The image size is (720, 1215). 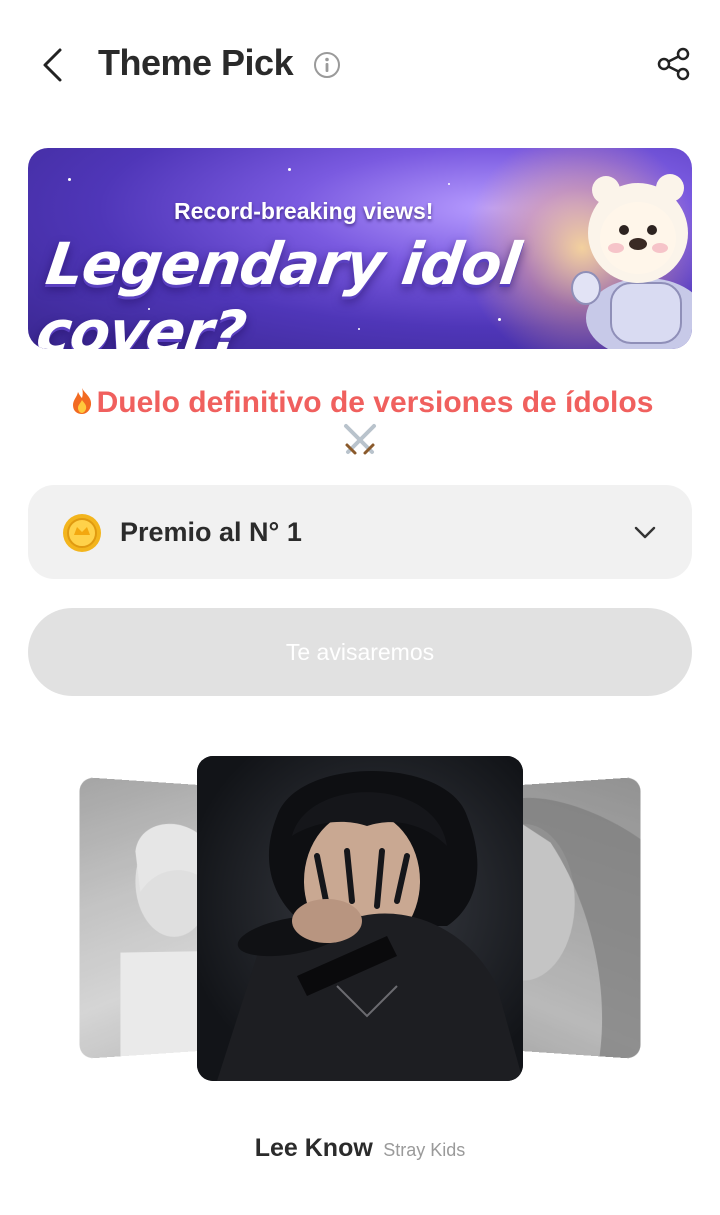 I want to click on candidate-caption: Lee Know Stray Kids, so click(x=360, y=1148).